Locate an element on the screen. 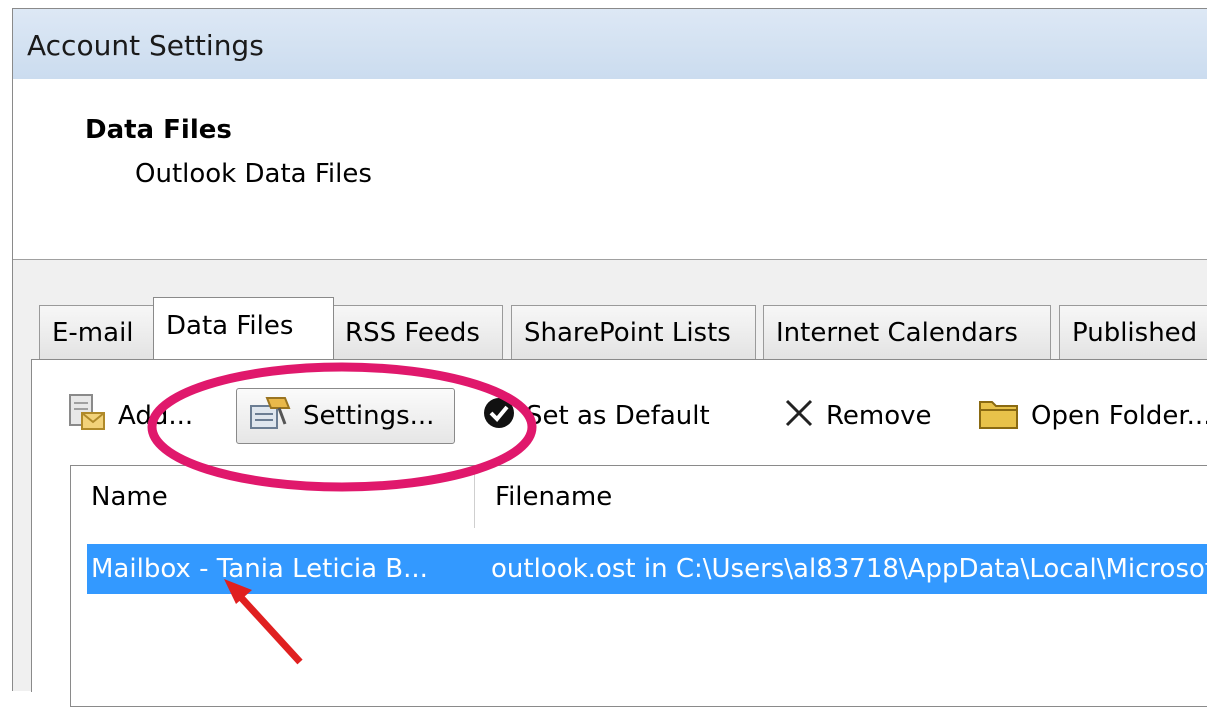  x-icon is located at coordinates (799, 416).